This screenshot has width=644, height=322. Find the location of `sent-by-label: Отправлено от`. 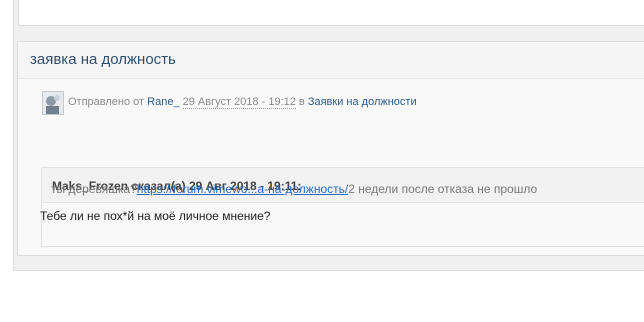

sent-by-label: Отправлено от is located at coordinates (106, 102).